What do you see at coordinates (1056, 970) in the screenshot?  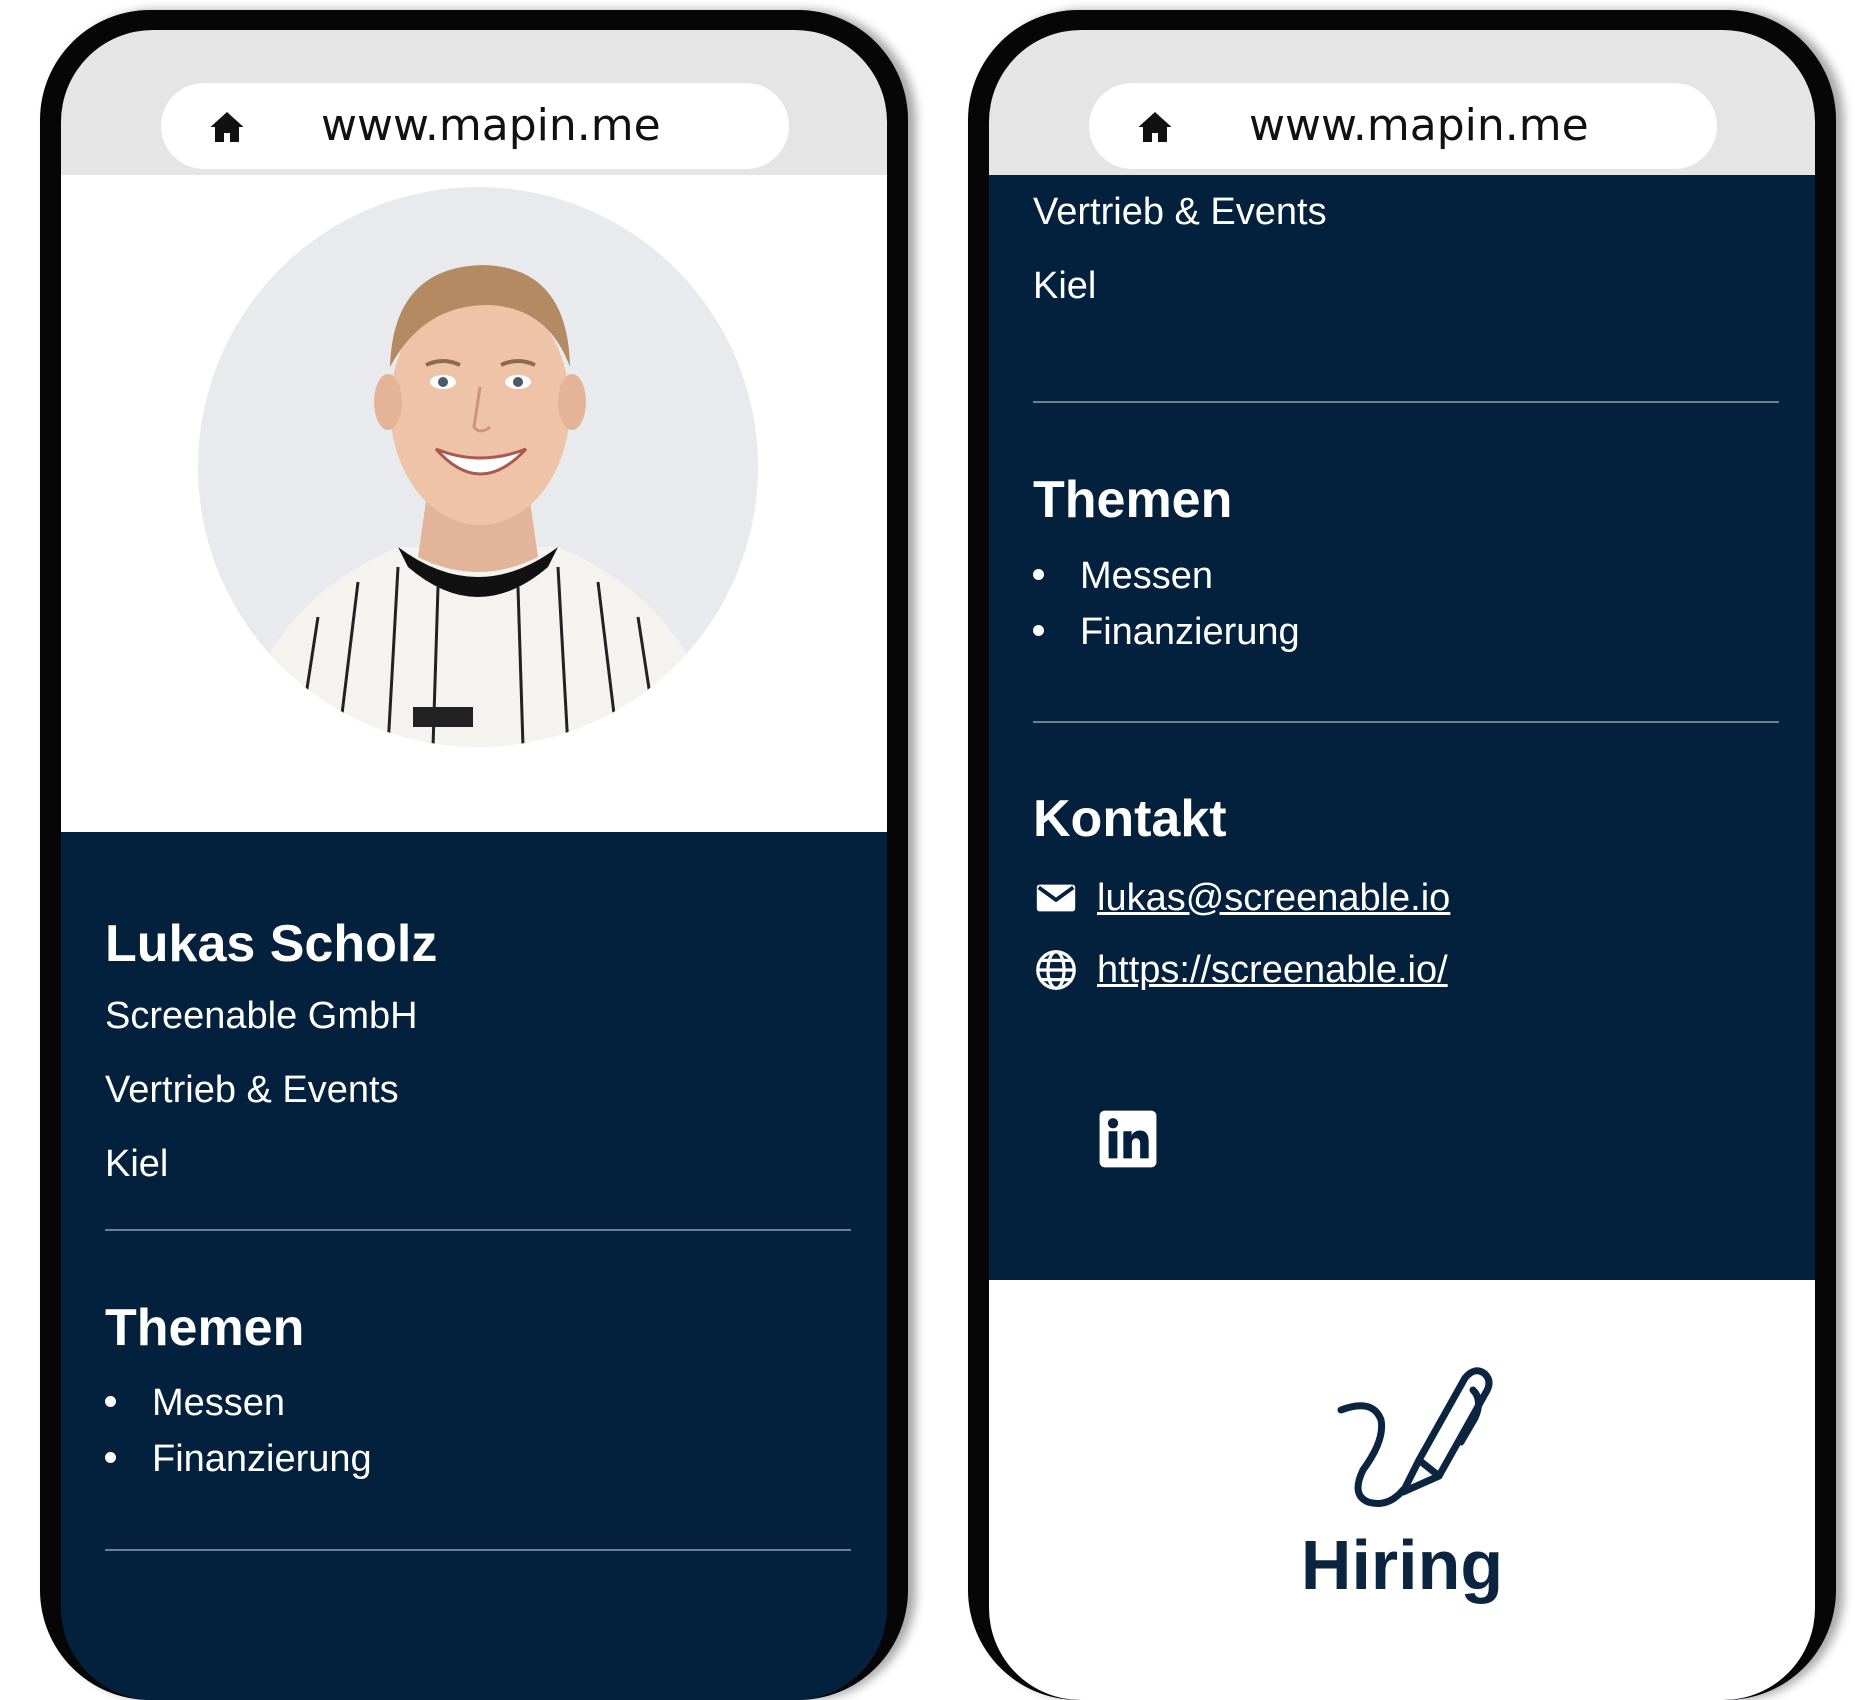 I see `globe-icon` at bounding box center [1056, 970].